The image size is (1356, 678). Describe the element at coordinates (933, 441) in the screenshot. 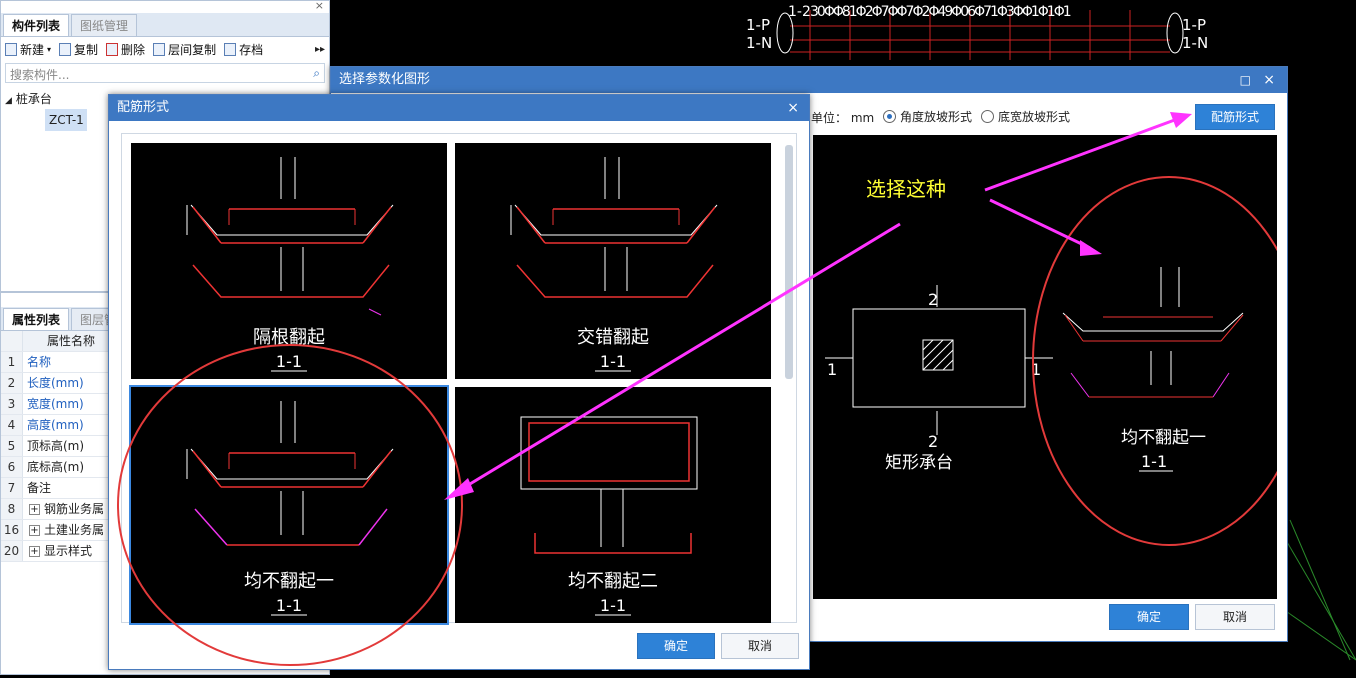

I see `section-mark-bottom: 2` at that location.